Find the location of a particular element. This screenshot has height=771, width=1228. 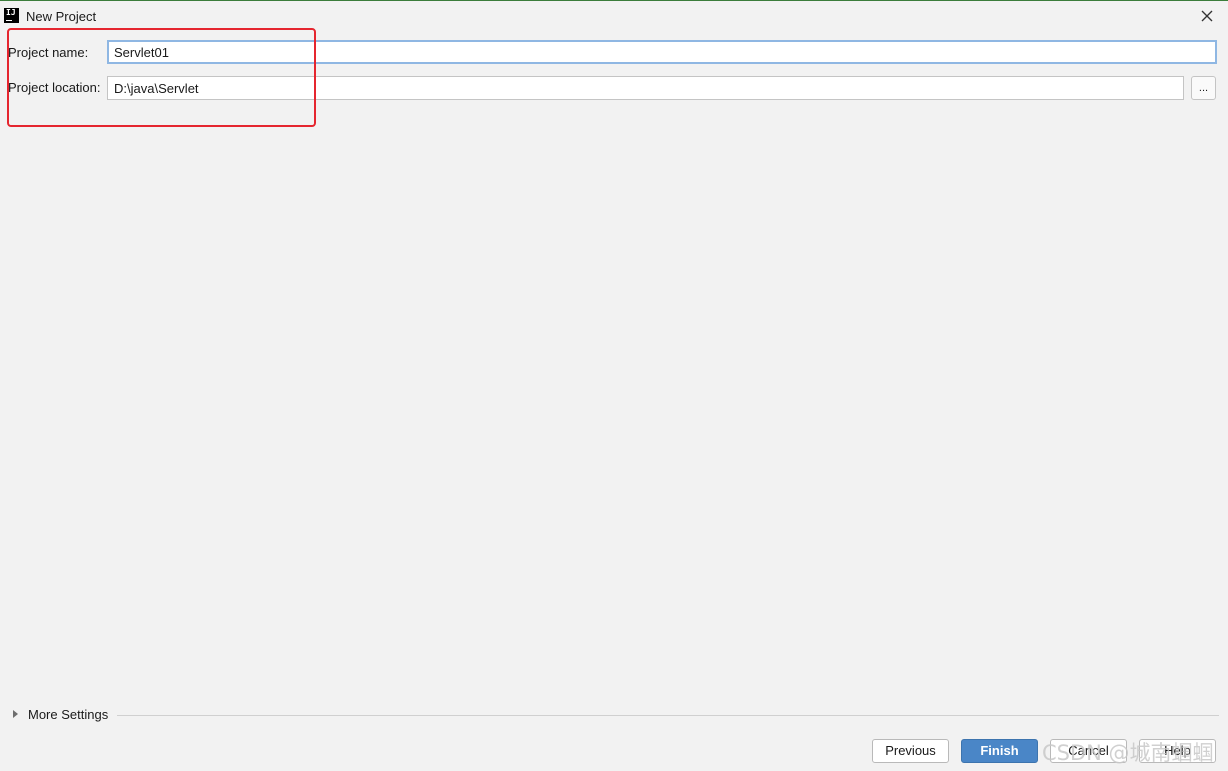

app-icon-bar is located at coordinates (9, 20).